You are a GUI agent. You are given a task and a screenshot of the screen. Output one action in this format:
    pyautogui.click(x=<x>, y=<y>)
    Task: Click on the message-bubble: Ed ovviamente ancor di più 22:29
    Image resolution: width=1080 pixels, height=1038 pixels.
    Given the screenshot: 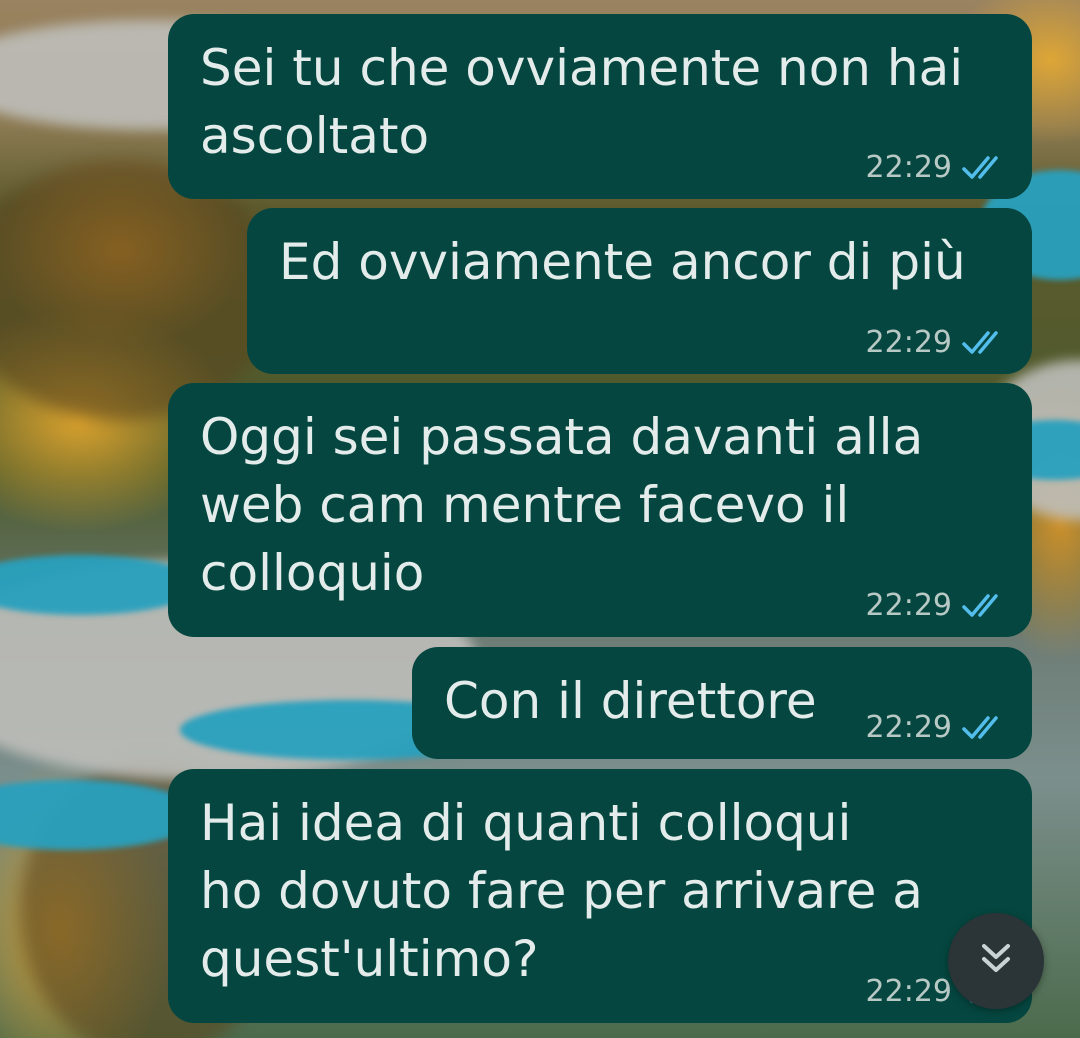 What is the action you would take?
    pyautogui.click(x=639, y=291)
    